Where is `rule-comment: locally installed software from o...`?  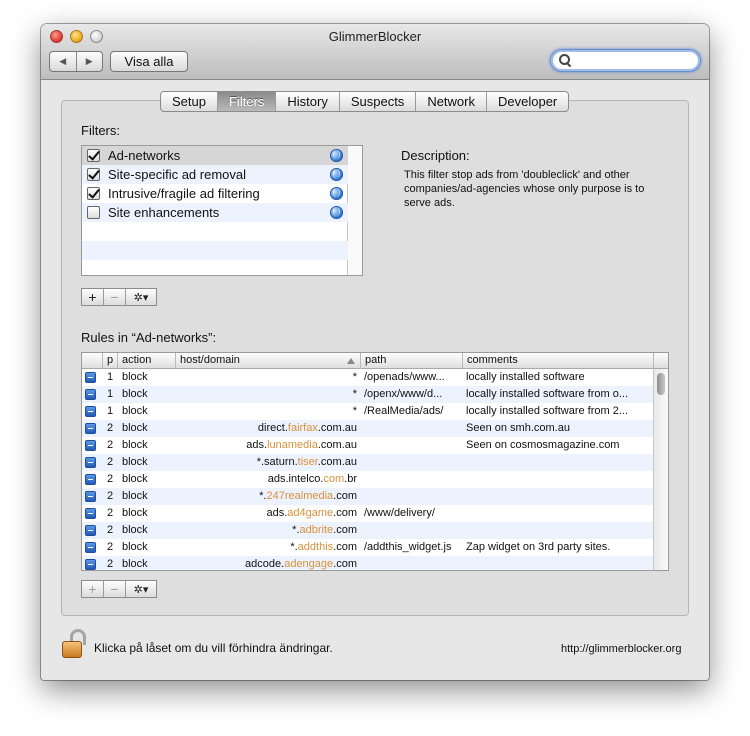
rule-comment: locally installed software from o... is located at coordinates (547, 394).